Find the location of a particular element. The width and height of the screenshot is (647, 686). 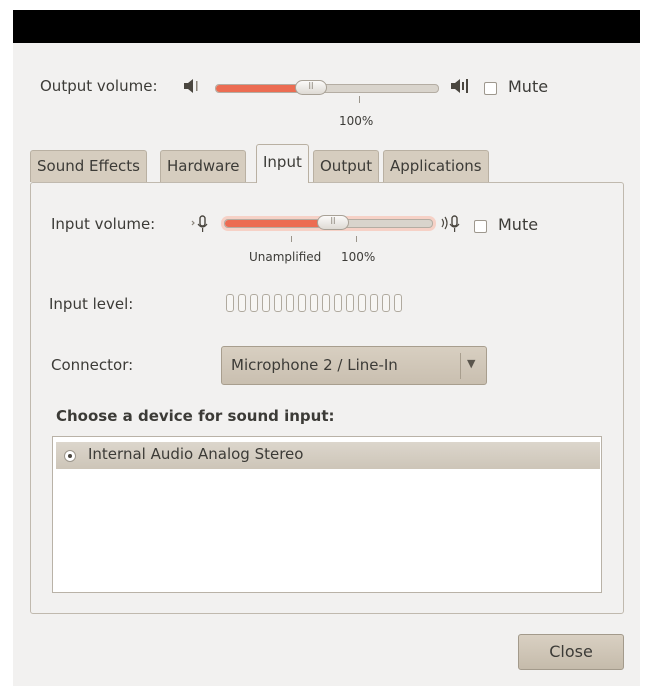

connector-value: Microphone 2 / Line-In is located at coordinates (314, 365).